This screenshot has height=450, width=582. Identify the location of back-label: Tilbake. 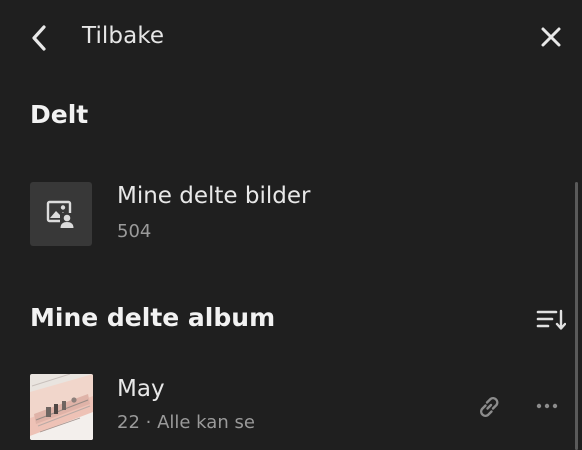
(123, 36).